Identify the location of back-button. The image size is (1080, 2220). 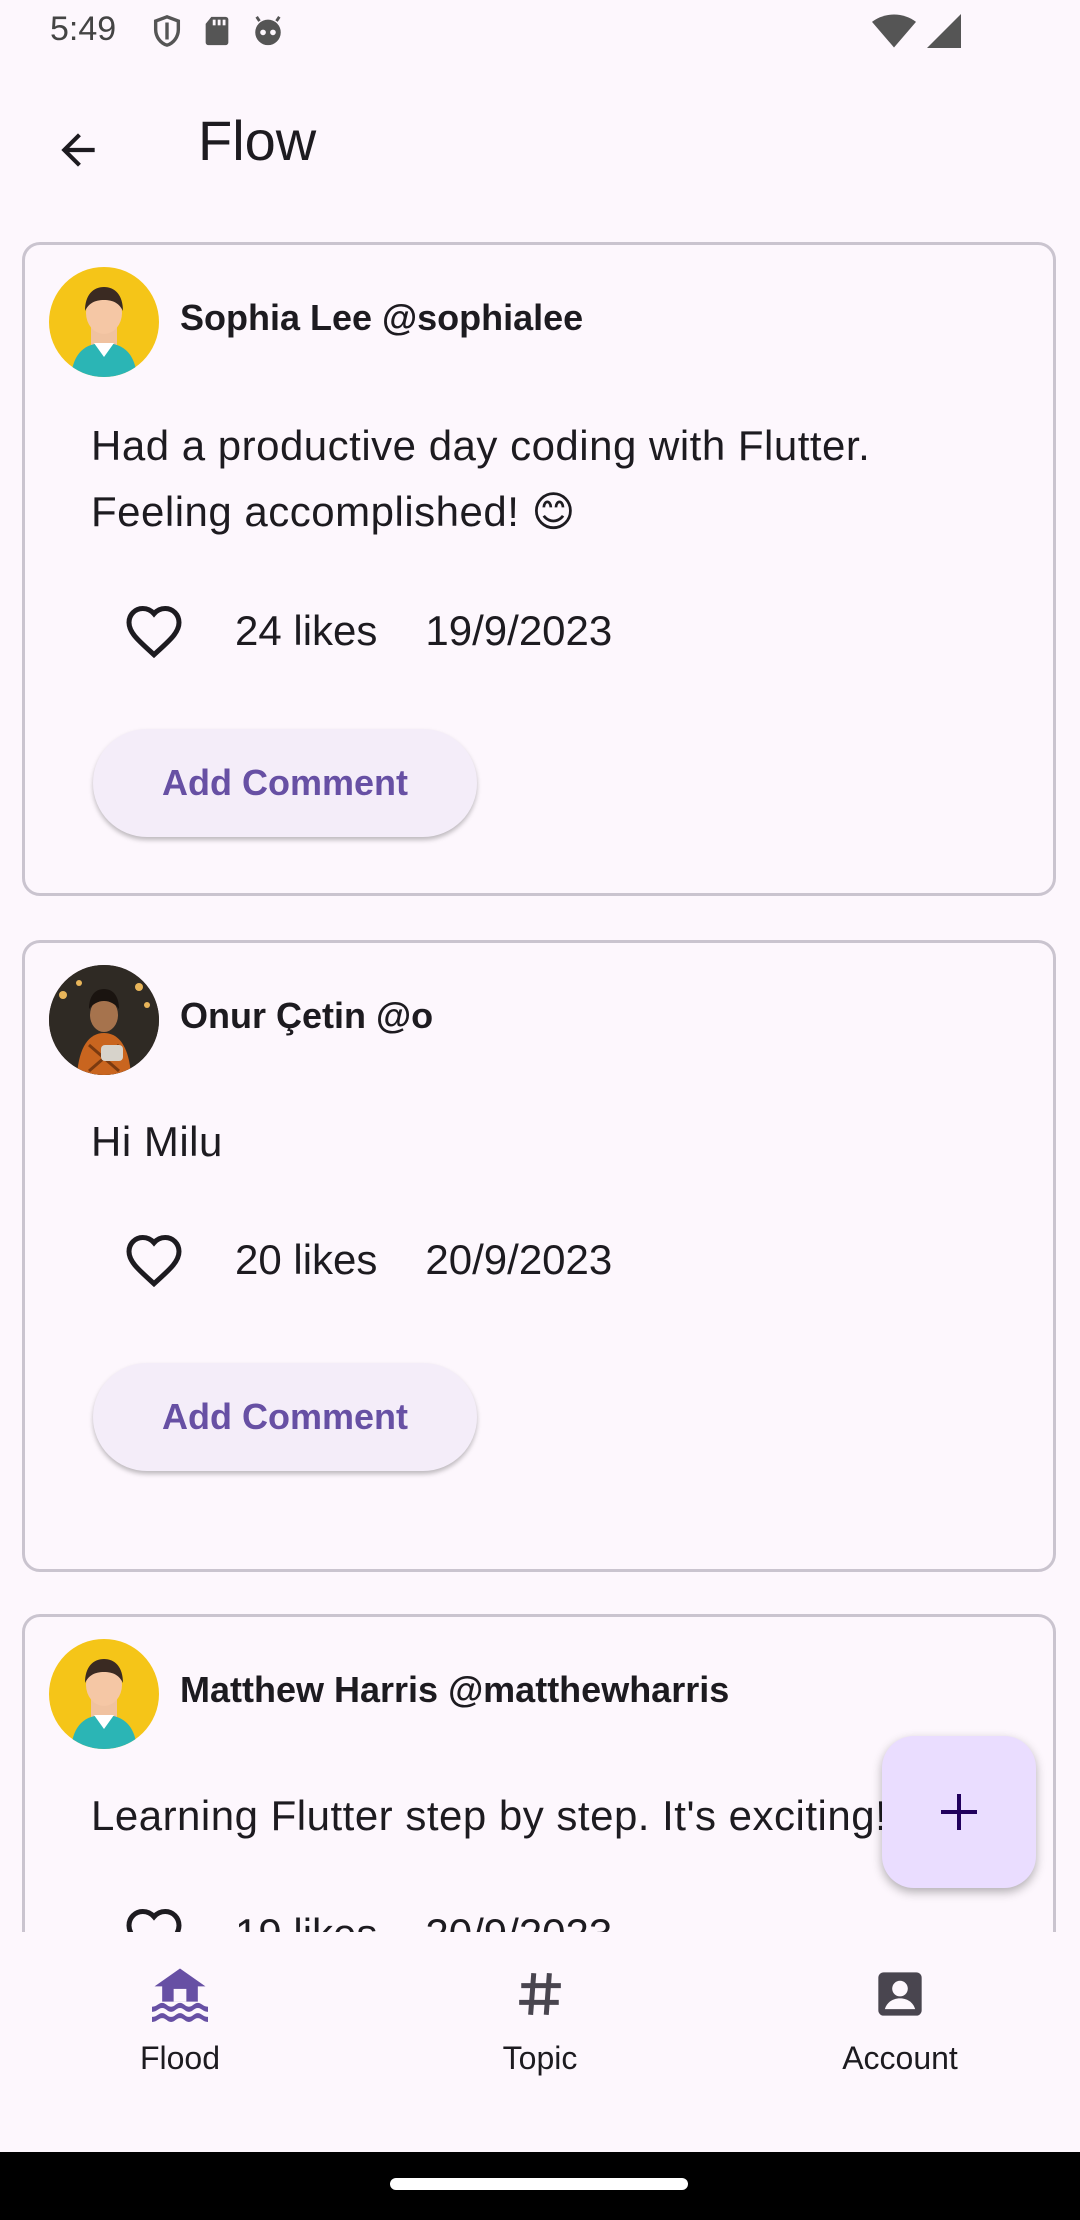
(78, 150).